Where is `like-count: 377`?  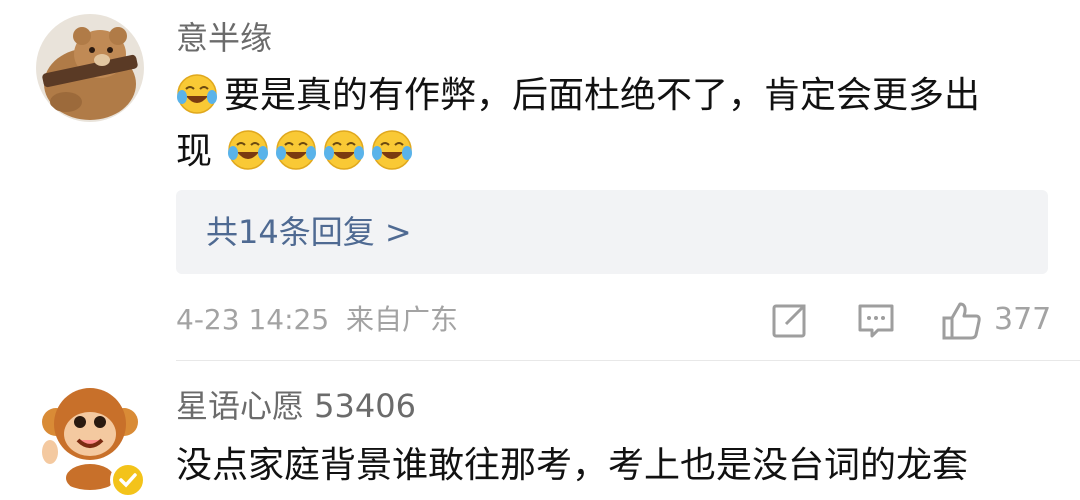
like-count: 377 is located at coordinates (1023, 319).